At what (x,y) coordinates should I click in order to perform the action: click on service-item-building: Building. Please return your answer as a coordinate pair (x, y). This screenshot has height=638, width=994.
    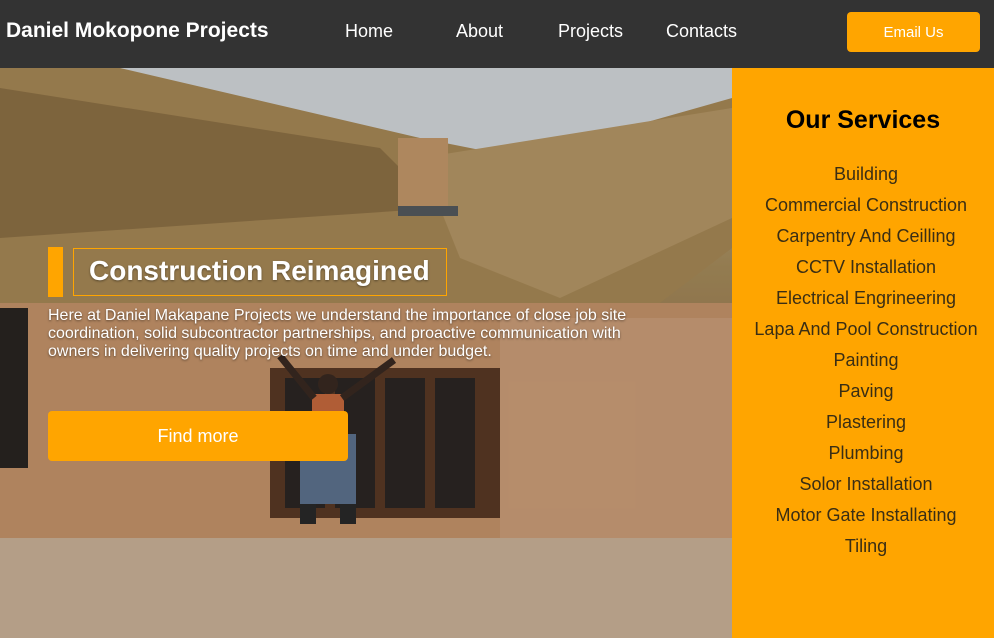
    Looking at the image, I should click on (863, 179).